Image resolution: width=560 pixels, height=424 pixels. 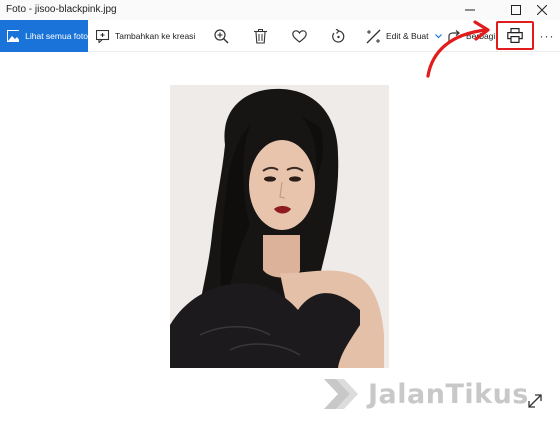 I want to click on zoom-in-icon, so click(x=220, y=35).